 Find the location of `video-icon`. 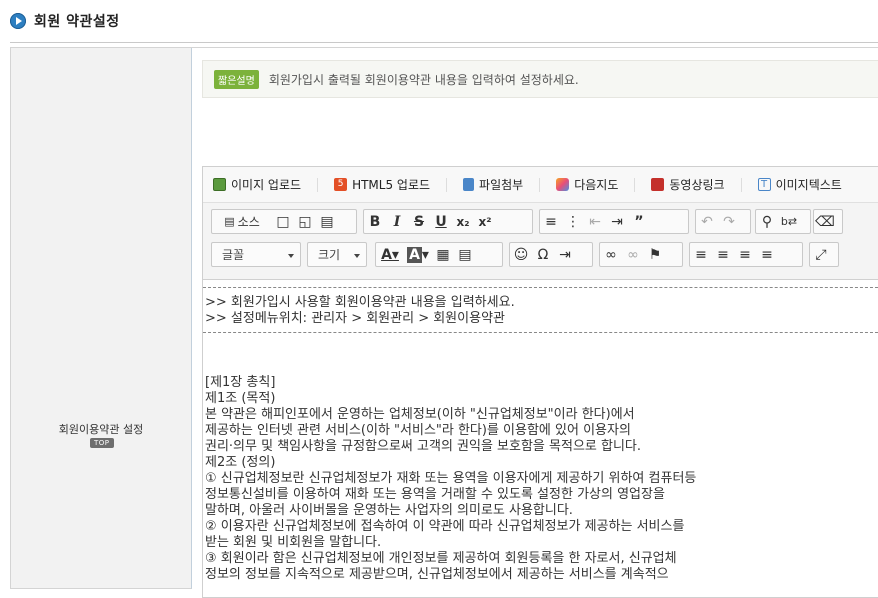

video-icon is located at coordinates (658, 184).